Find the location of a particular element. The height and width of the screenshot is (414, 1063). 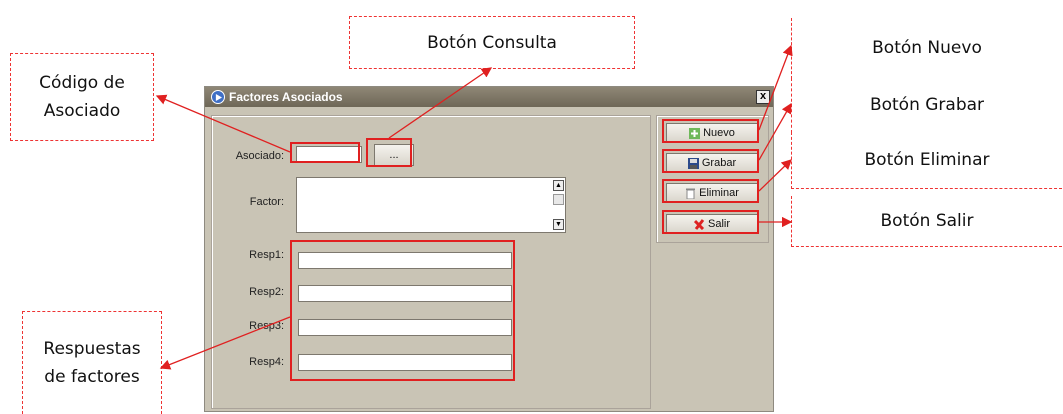

callout-boton-grabar: Botón Grabar is located at coordinates (926, 105).